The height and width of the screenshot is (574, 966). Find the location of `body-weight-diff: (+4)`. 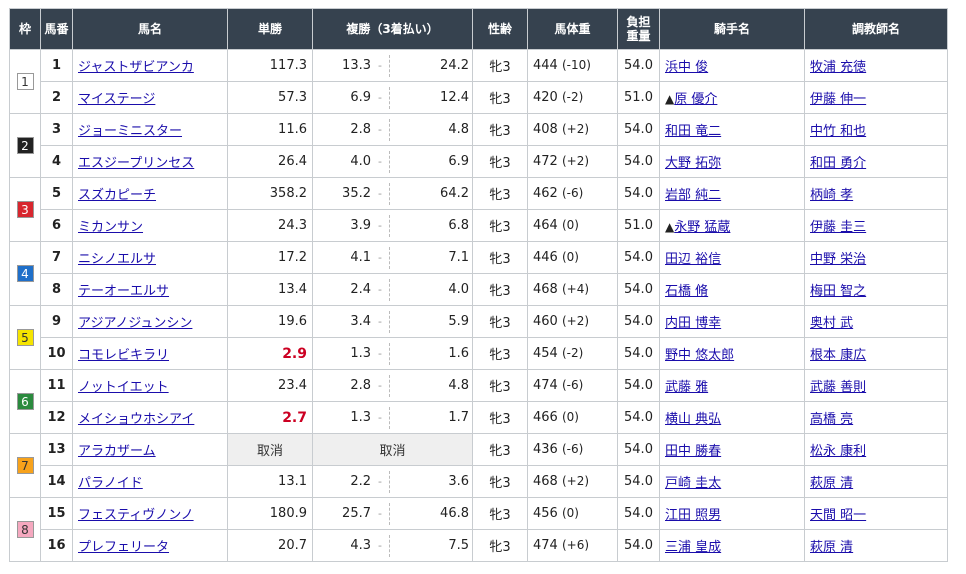

body-weight-diff: (+4) is located at coordinates (575, 289).